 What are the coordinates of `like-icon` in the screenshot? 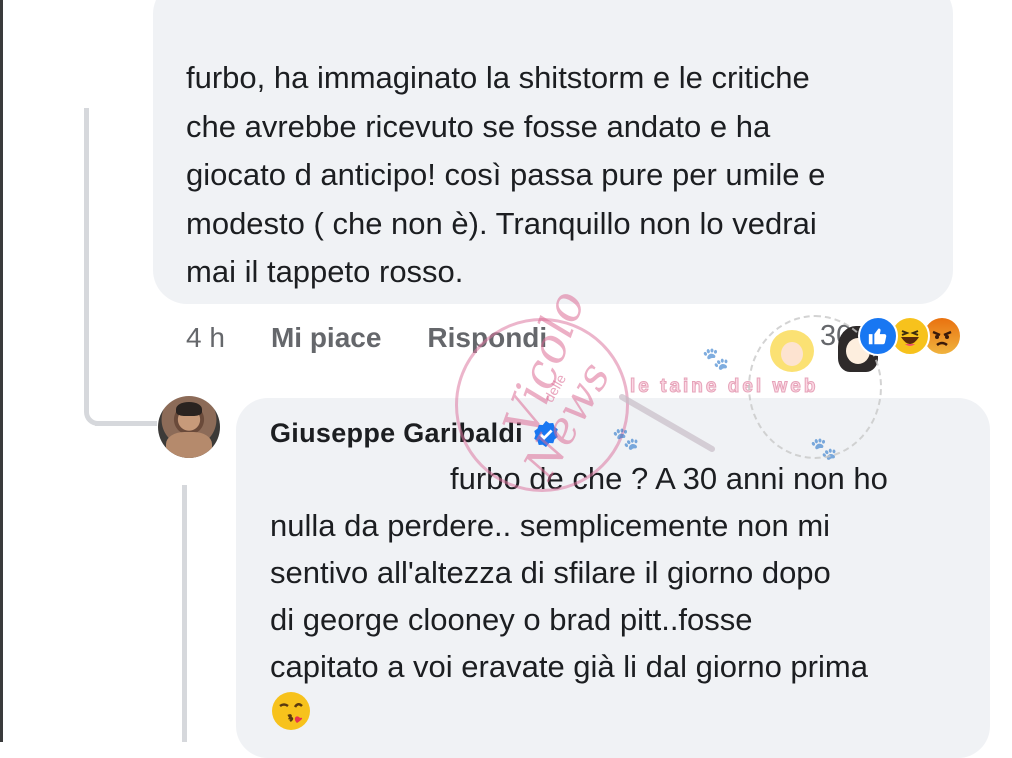 It's located at (878, 336).